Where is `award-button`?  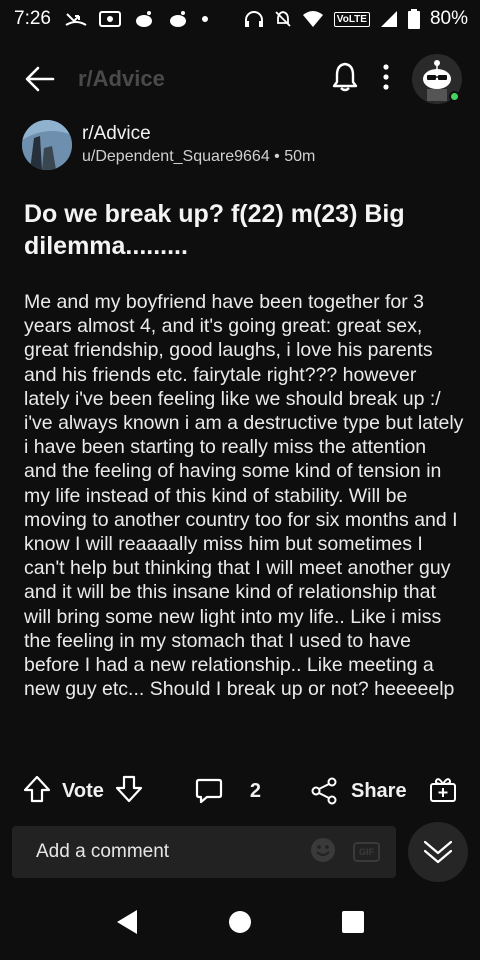 award-button is located at coordinates (443, 791).